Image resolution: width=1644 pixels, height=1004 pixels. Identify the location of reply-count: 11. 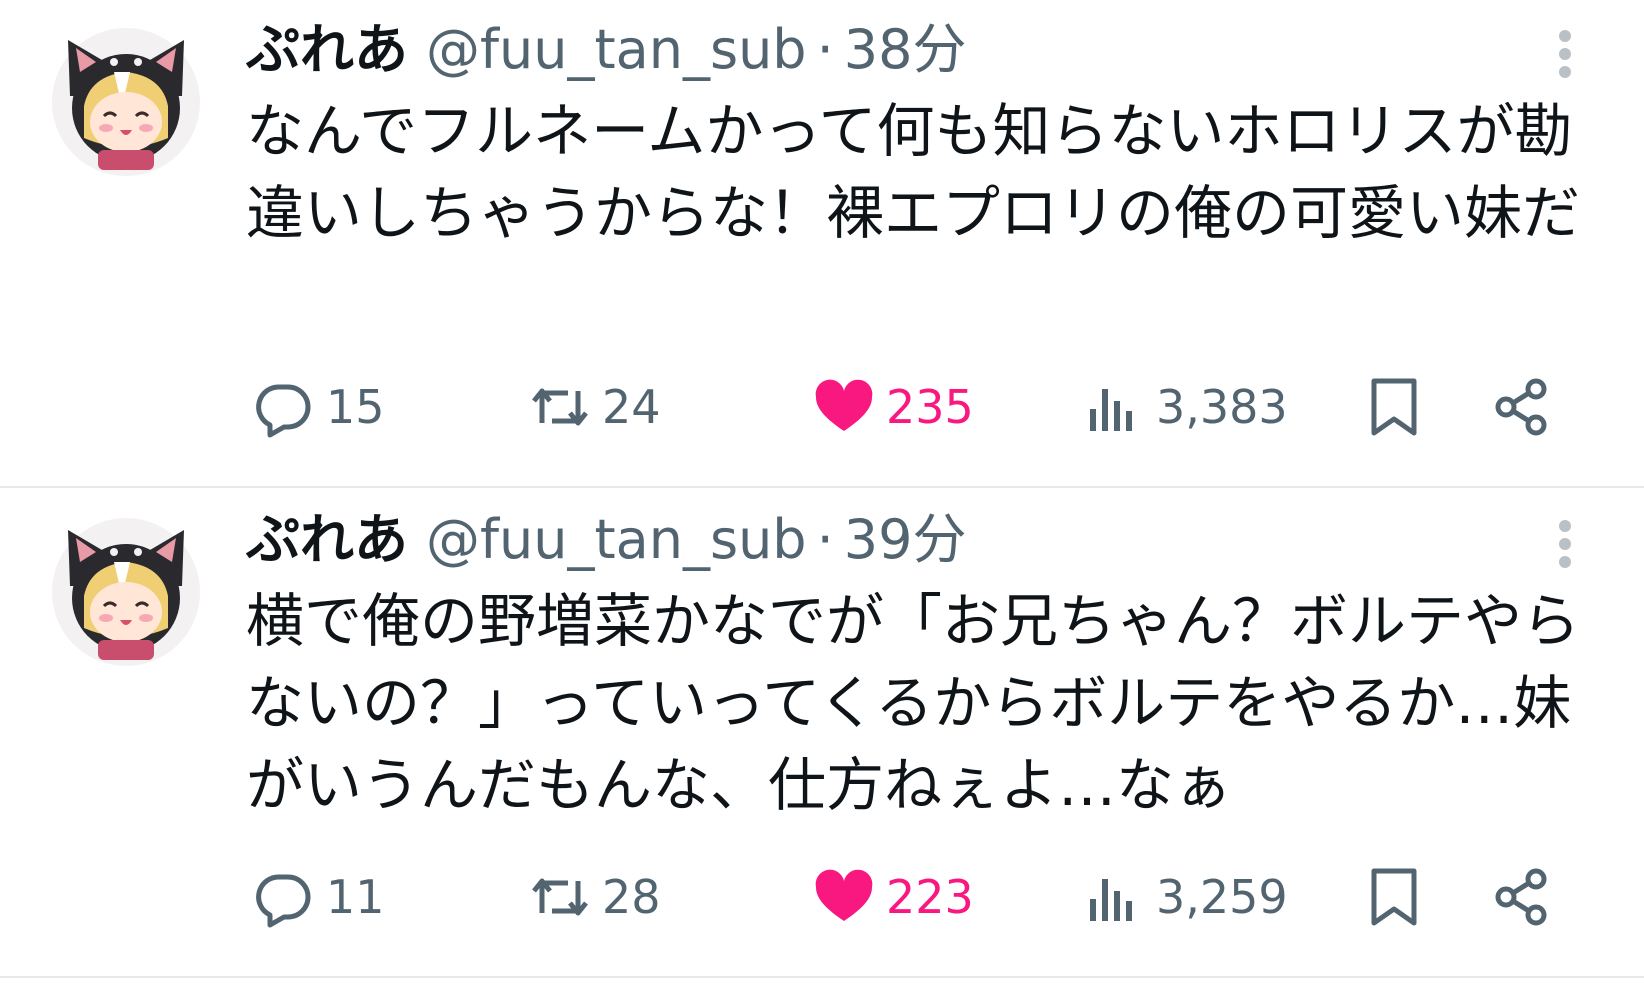
(355, 897).